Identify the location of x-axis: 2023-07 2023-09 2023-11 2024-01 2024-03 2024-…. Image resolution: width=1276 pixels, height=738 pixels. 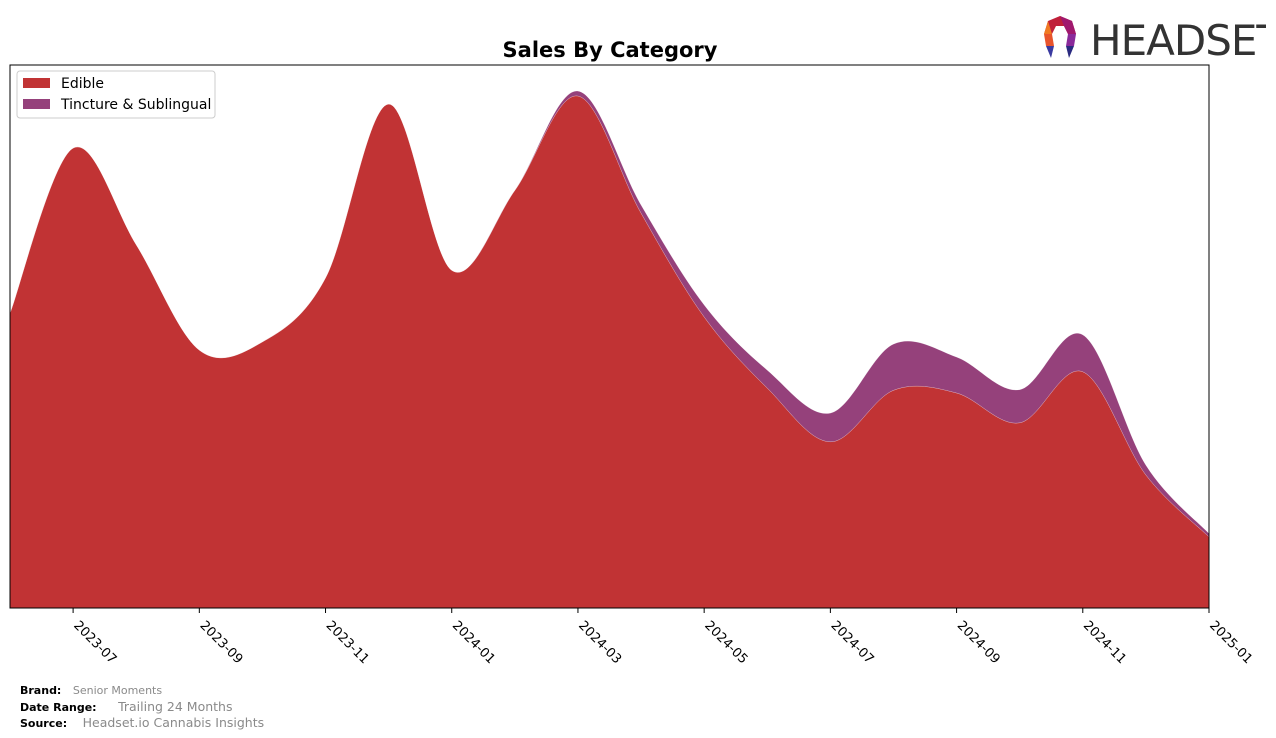
(662, 637).